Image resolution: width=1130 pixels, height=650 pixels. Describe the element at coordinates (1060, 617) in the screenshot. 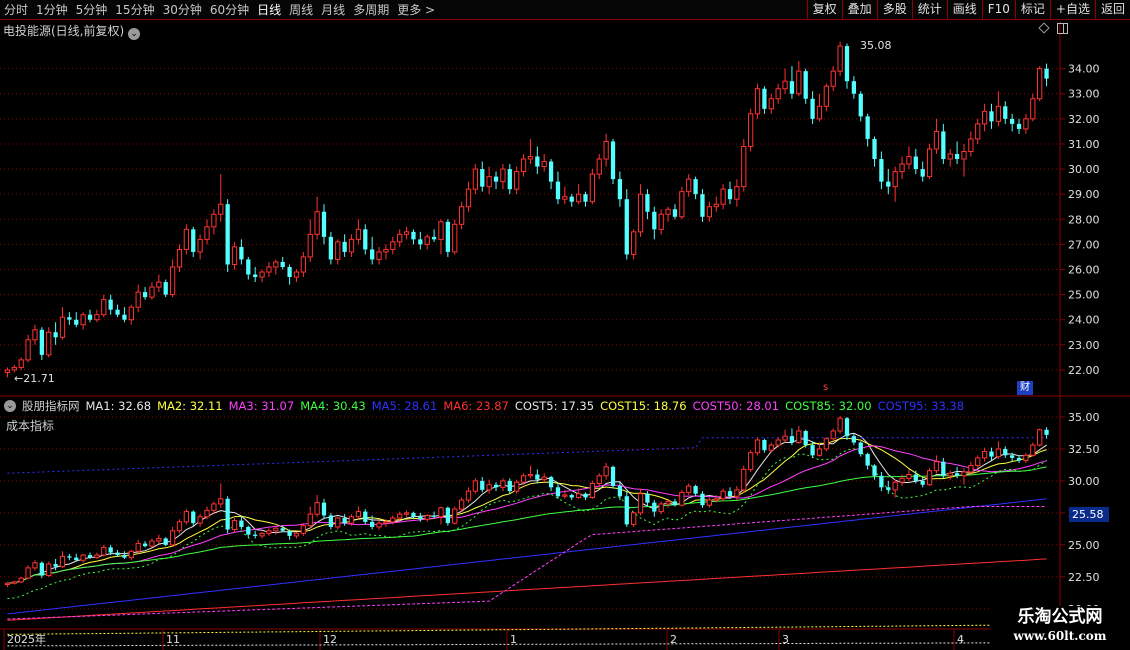

I see `watermark-title: 乐淘公式网` at that location.